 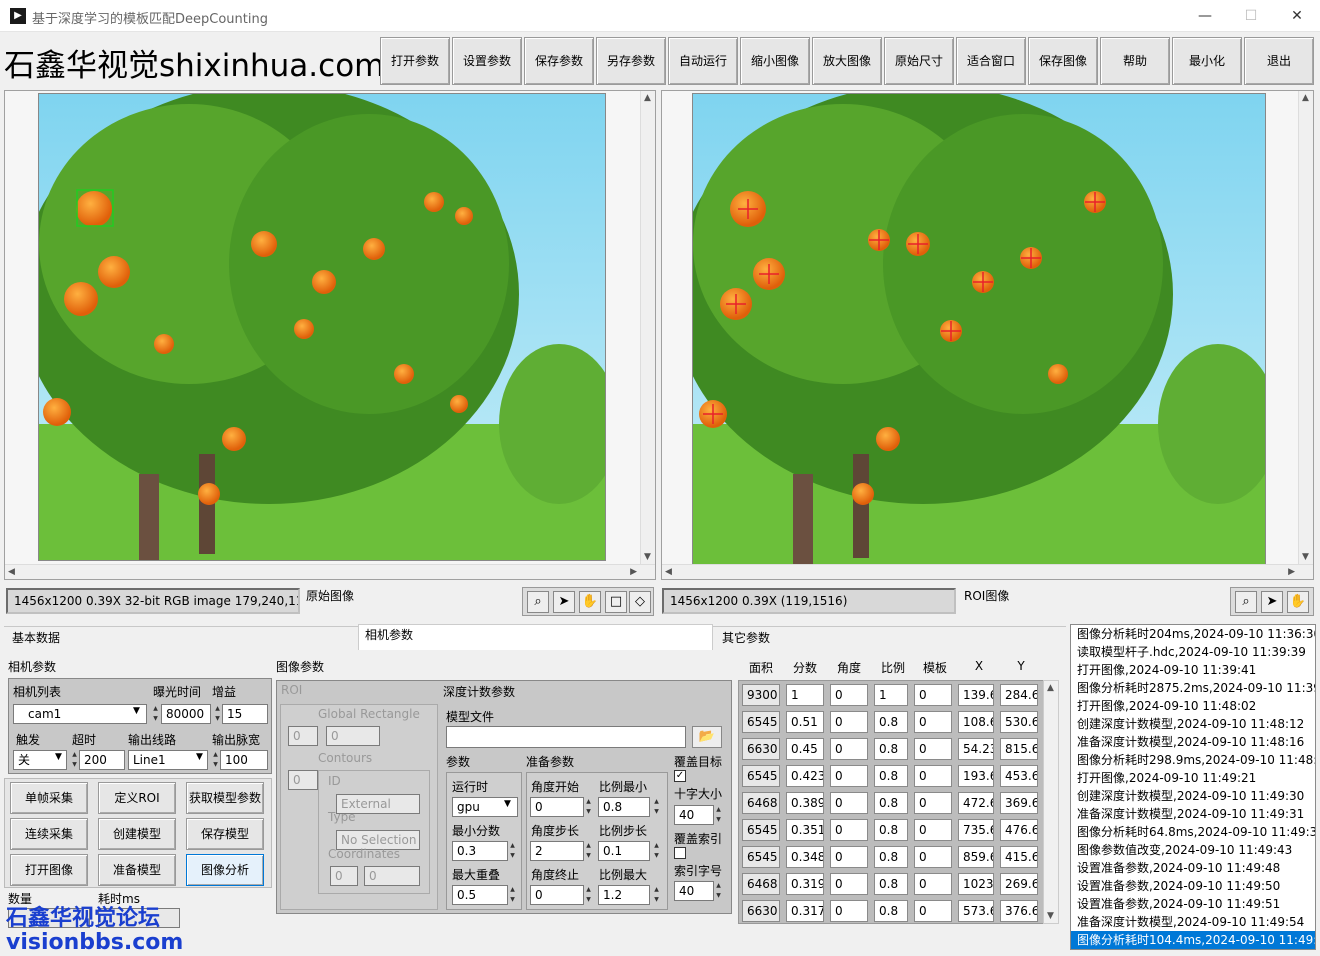 What do you see at coordinates (155, 714) in the screenshot?
I see `exposure-spinner-icon: ▲ ▼` at bounding box center [155, 714].